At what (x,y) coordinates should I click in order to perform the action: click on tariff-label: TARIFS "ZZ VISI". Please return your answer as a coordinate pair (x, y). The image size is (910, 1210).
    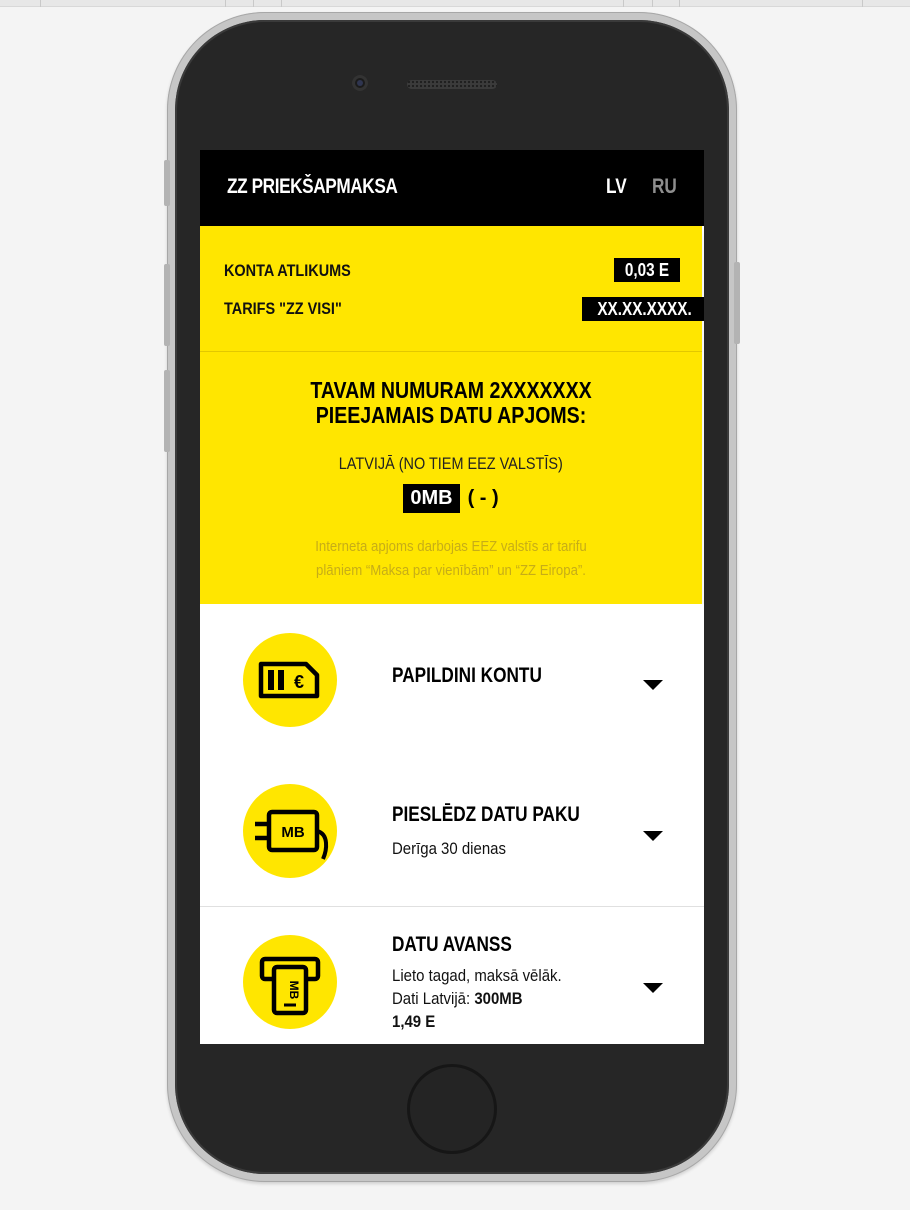
    Looking at the image, I should click on (283, 308).